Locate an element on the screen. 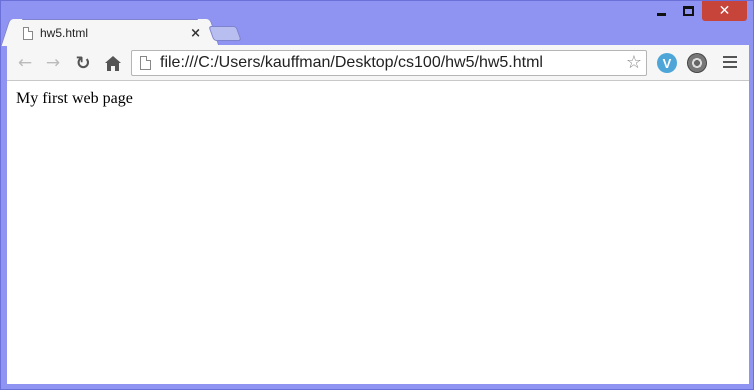  tab-title: hw5.html is located at coordinates (64, 33).